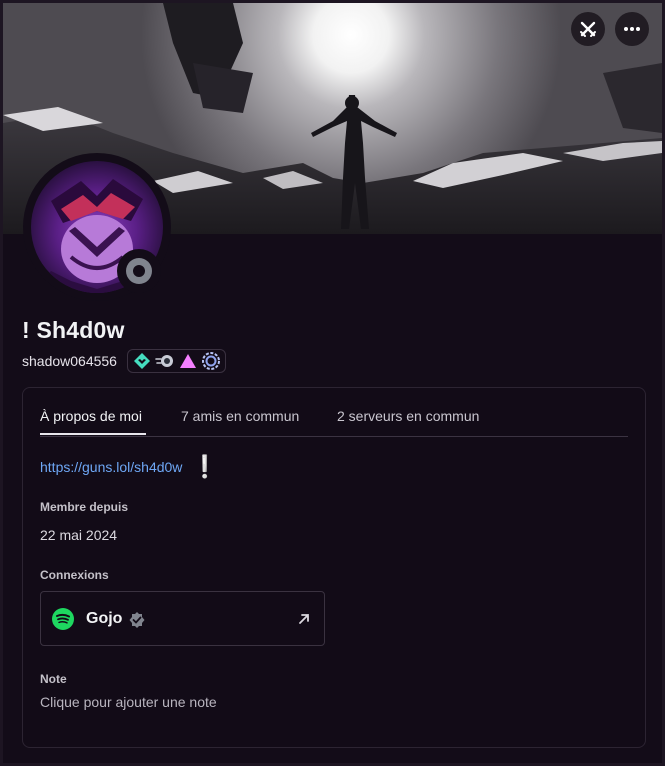  Describe the element at coordinates (74, 575) in the screenshot. I see `connections-title: Connexions` at that location.